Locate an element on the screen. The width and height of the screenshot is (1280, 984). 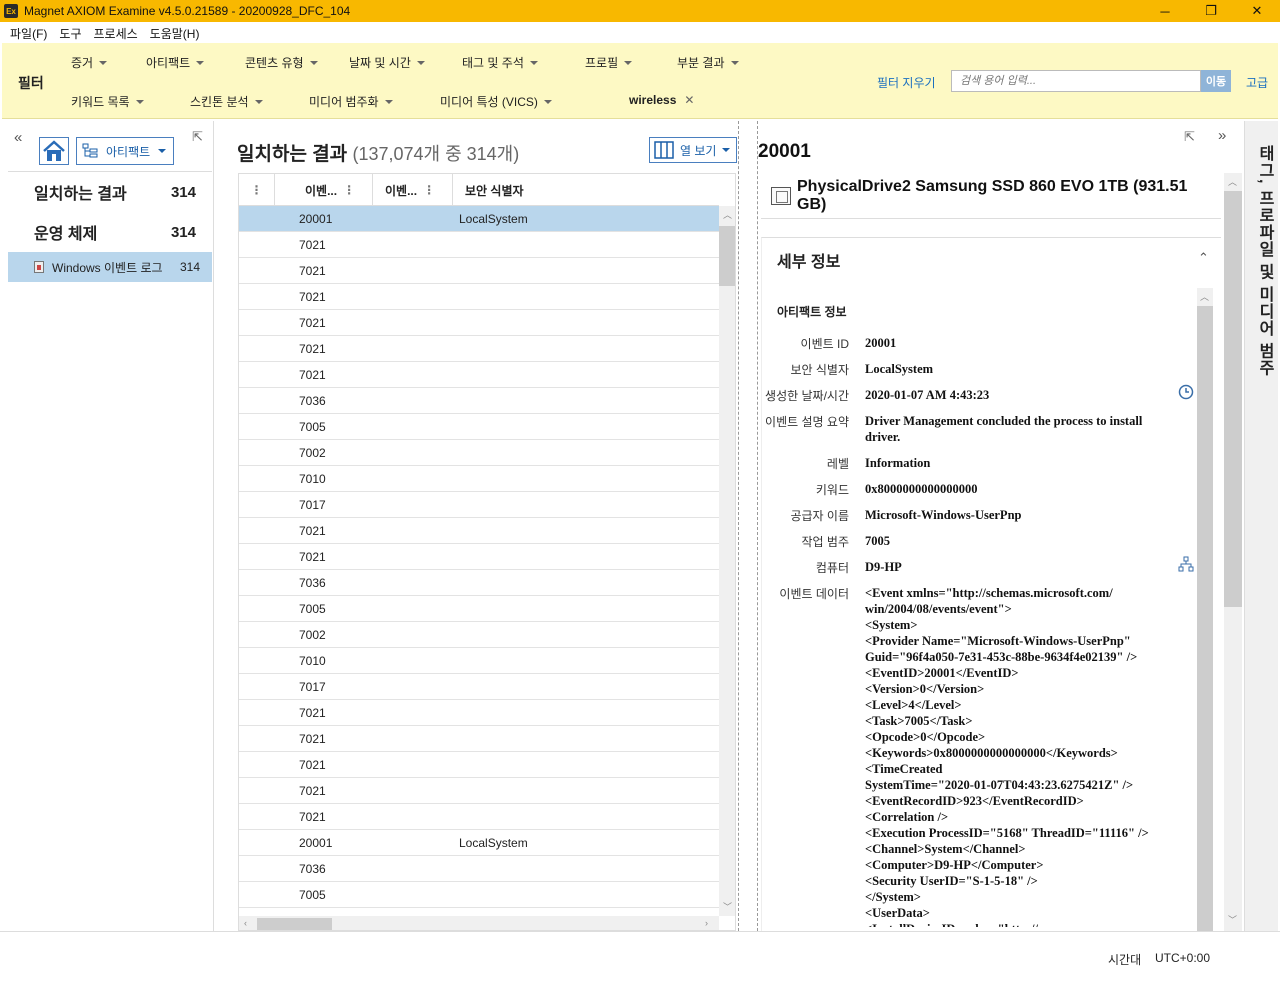
scroll-right-icon: › is located at coordinates (706, 923).